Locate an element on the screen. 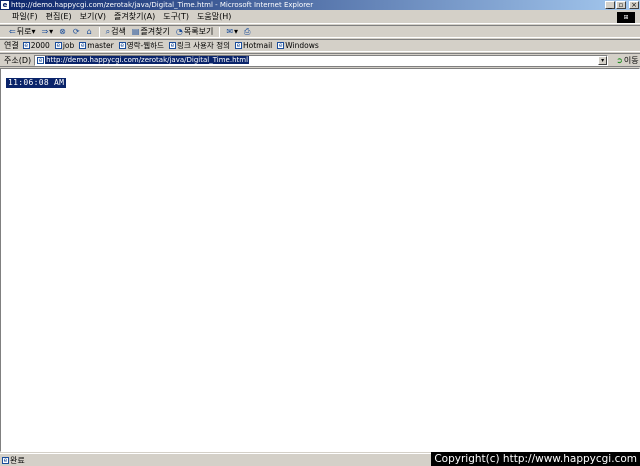  address-label: 주소(D) is located at coordinates (18, 60).